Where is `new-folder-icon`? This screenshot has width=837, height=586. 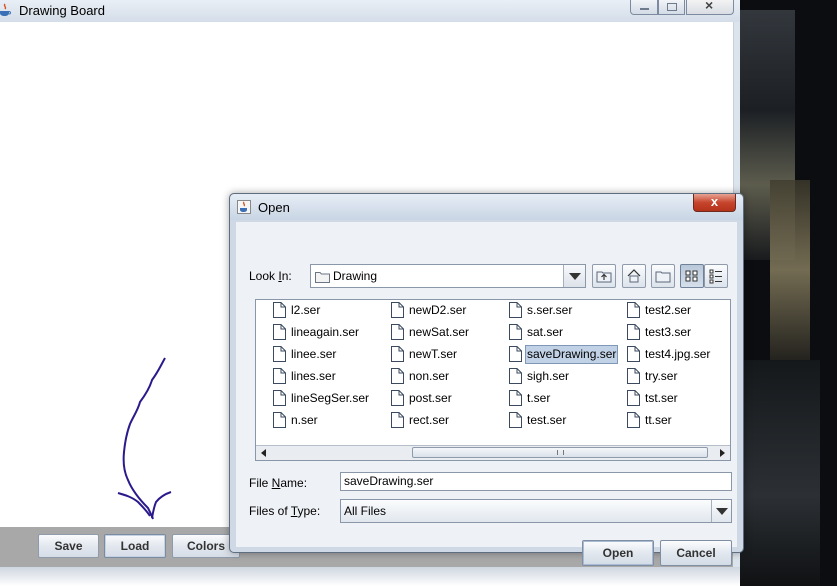 new-folder-icon is located at coordinates (663, 277).